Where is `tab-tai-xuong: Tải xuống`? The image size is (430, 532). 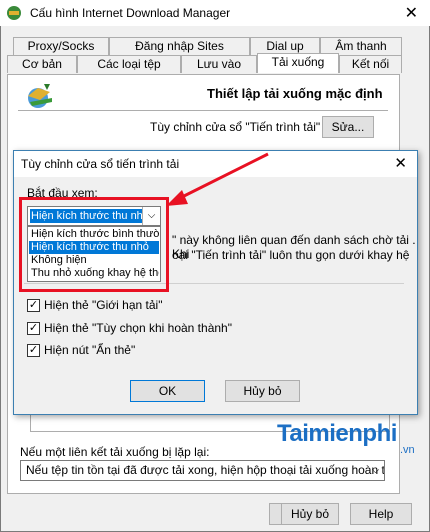
tab-tai-xuong: Tải xuống is located at coordinates (298, 63).